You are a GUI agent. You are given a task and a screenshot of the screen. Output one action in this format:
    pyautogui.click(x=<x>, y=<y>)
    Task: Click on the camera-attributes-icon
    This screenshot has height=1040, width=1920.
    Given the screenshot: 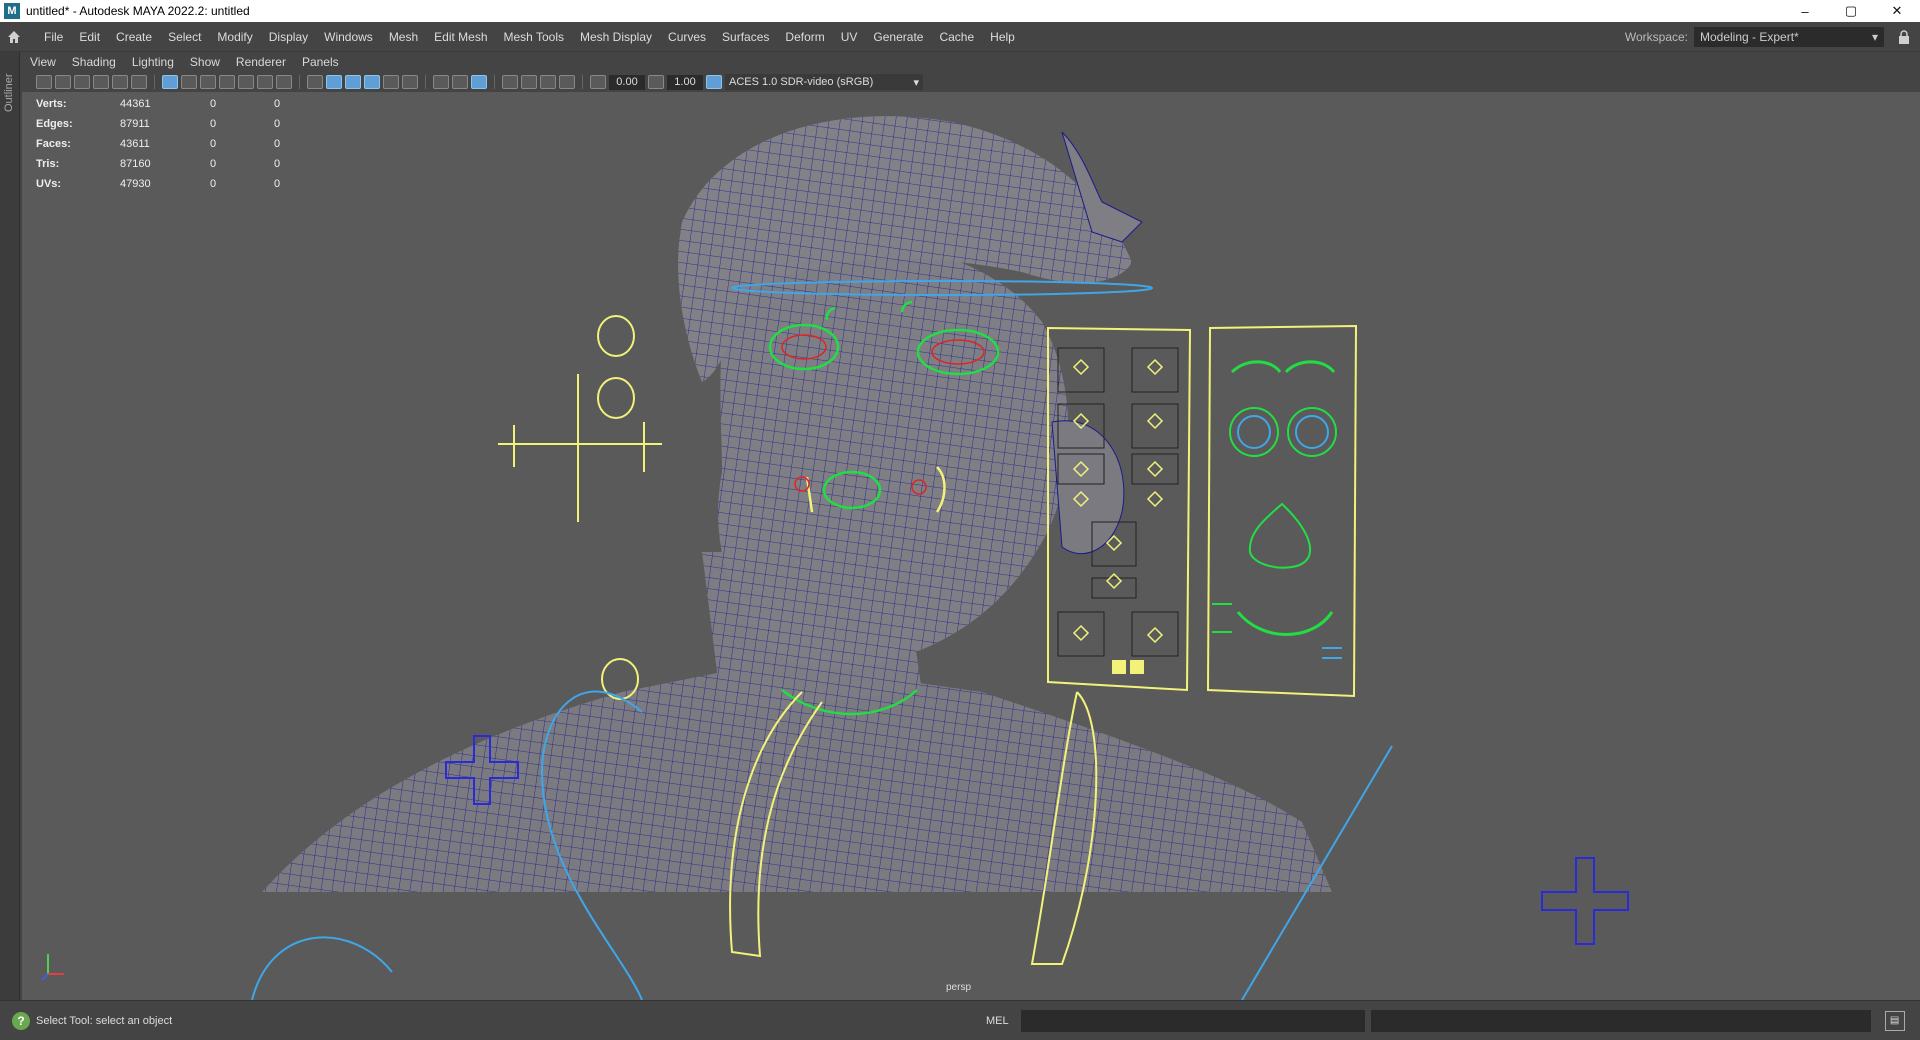 What is the action you would take?
    pyautogui.click(x=63, y=82)
    